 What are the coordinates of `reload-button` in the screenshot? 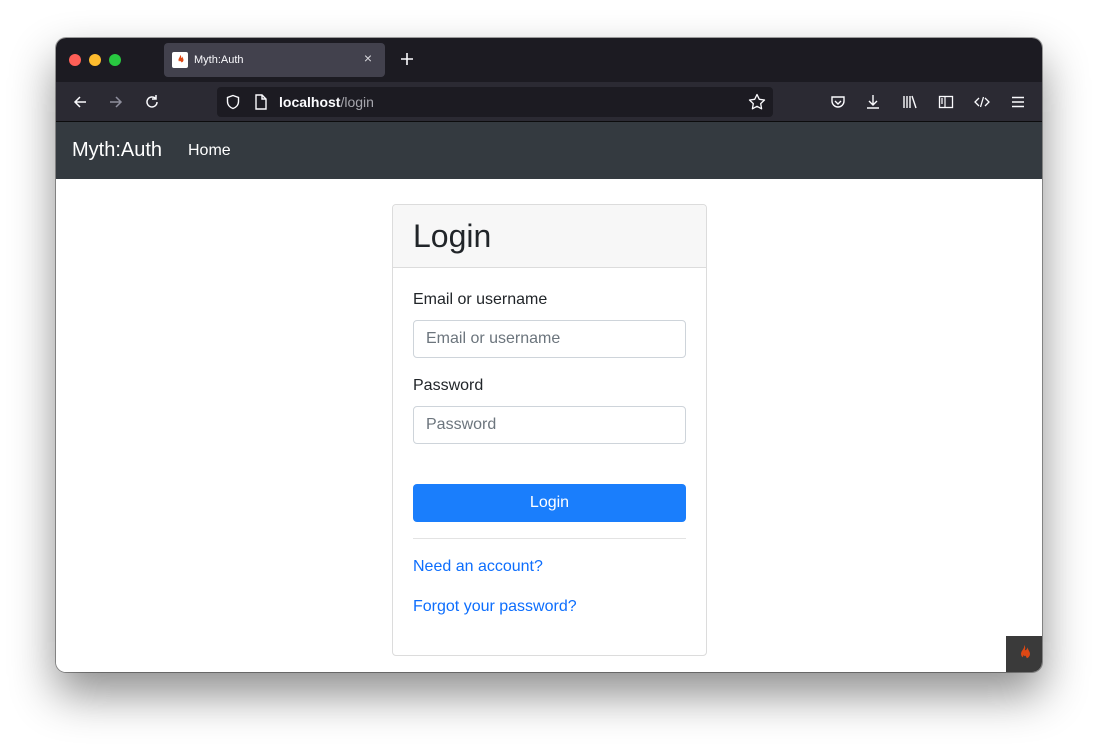 It's located at (152, 102).